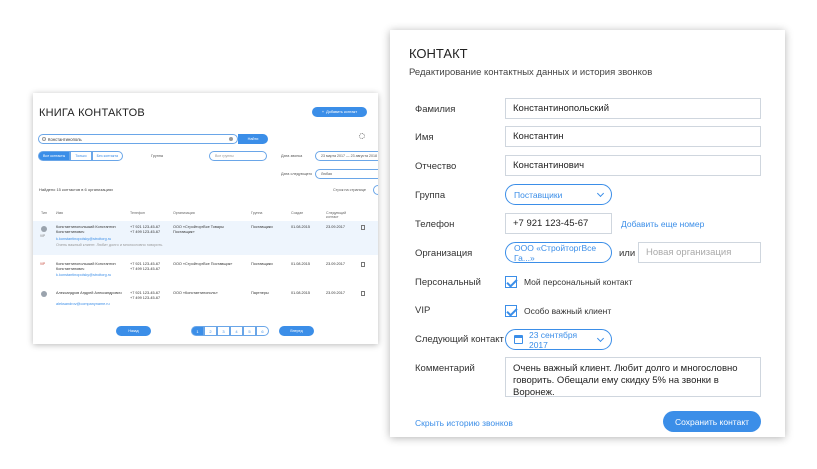 The height and width of the screenshot is (469, 817). I want to click on search-input: Константинополь, so click(138, 139).